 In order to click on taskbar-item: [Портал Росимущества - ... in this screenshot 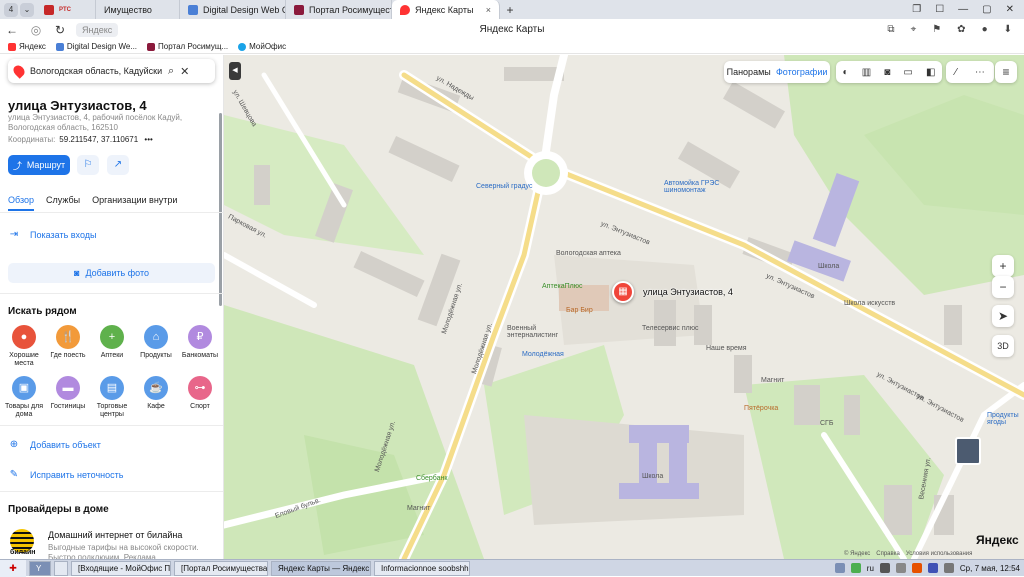, I will do `click(221, 568)`.